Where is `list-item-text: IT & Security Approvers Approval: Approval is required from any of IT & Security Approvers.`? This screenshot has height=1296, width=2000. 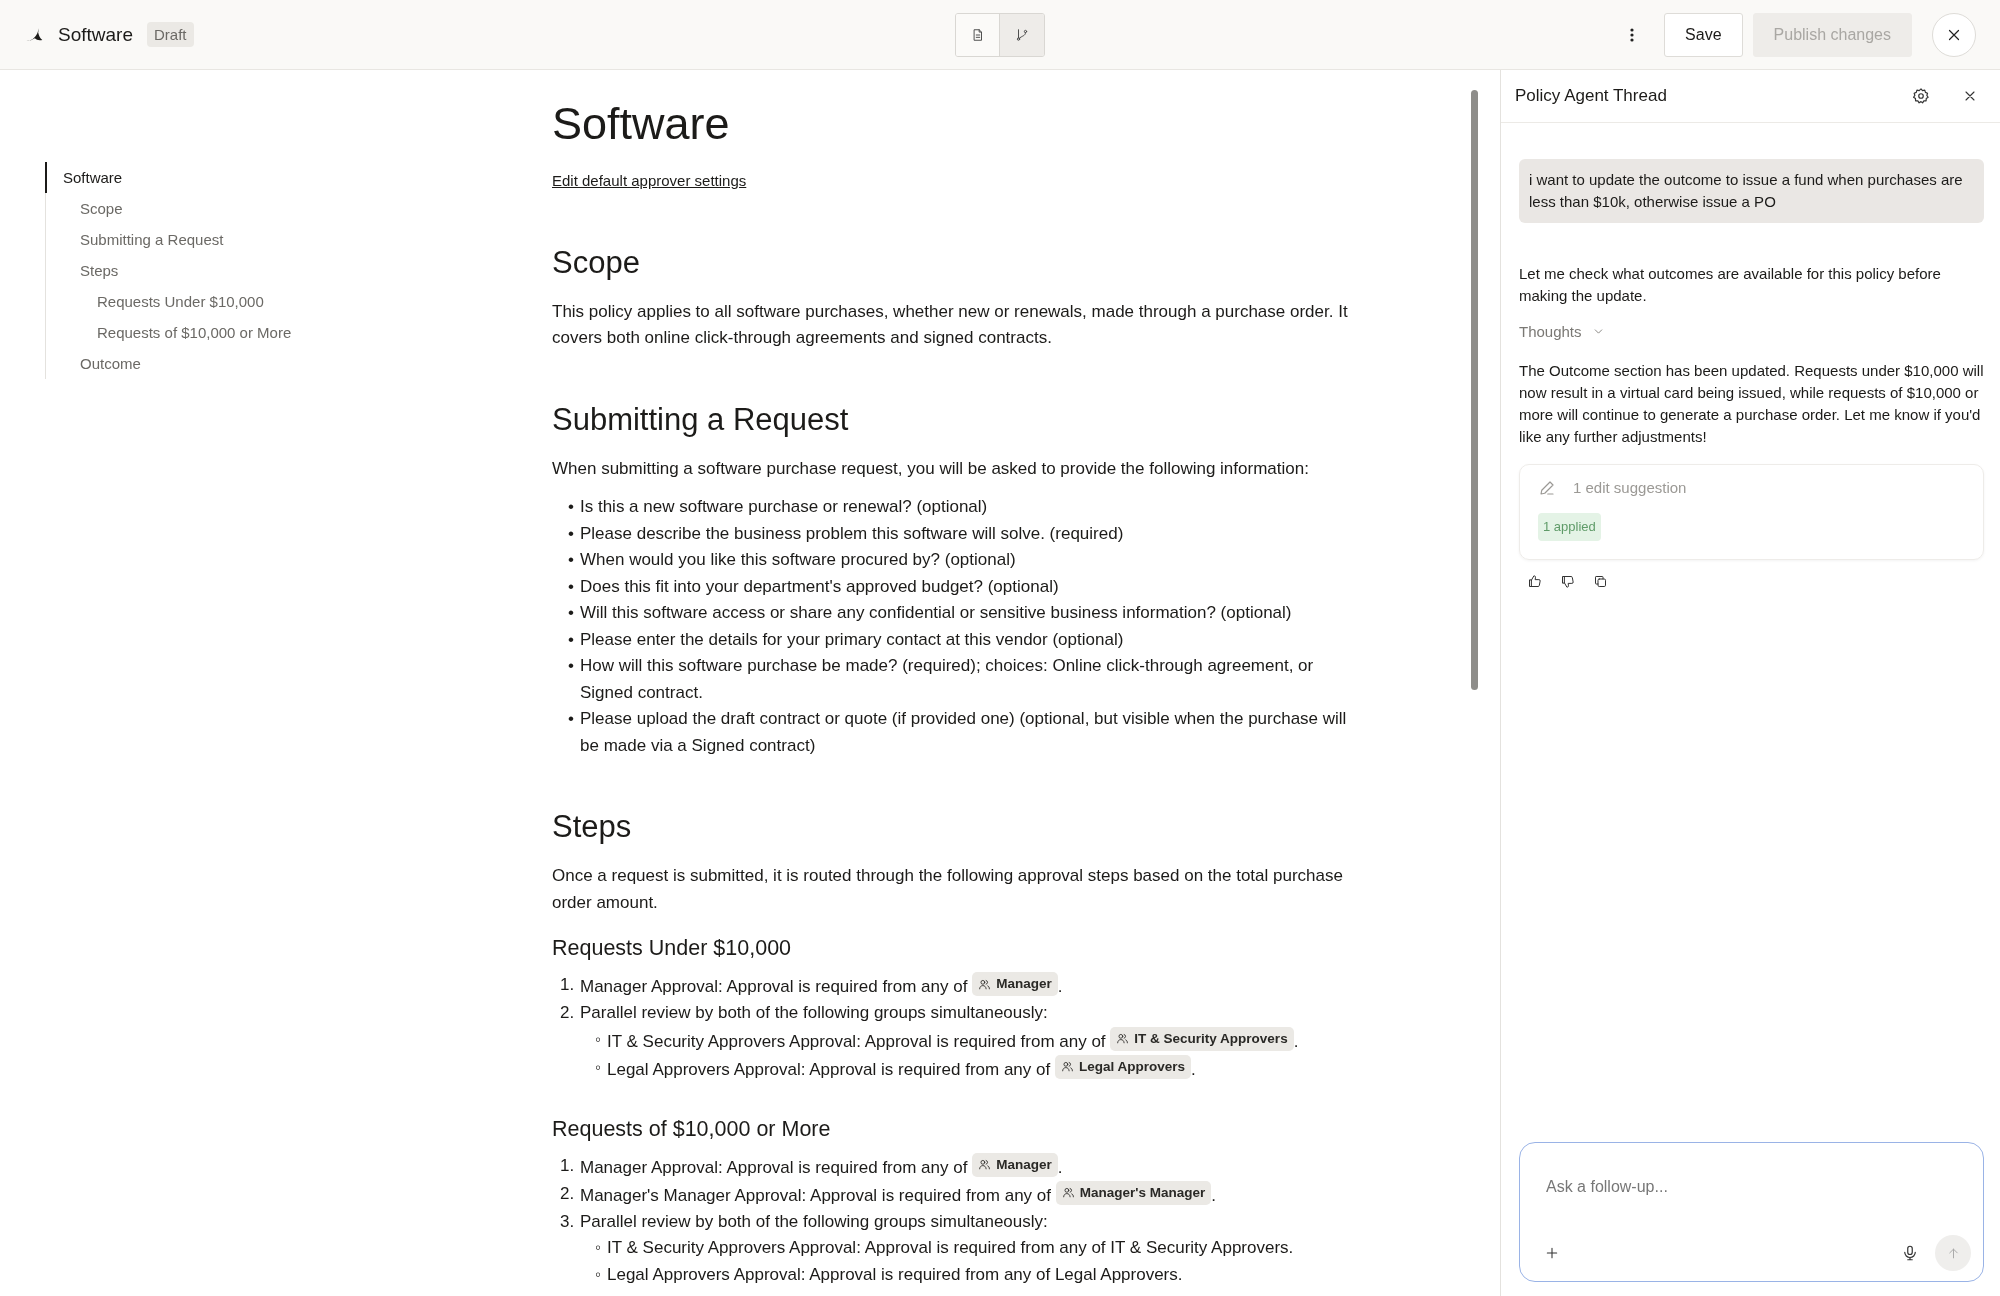
list-item-text: IT & Security Approvers Approval: Approval is required from any of IT & Security Approvers. is located at coordinates (950, 1247).